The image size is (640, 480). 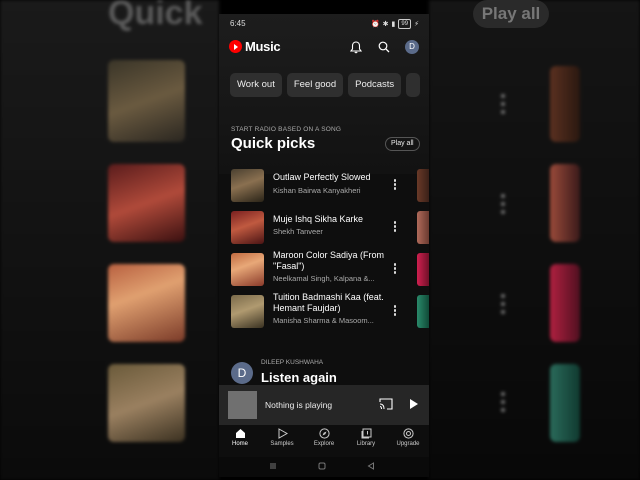 I want to click on nav-samples: Samples, so click(x=282, y=437).